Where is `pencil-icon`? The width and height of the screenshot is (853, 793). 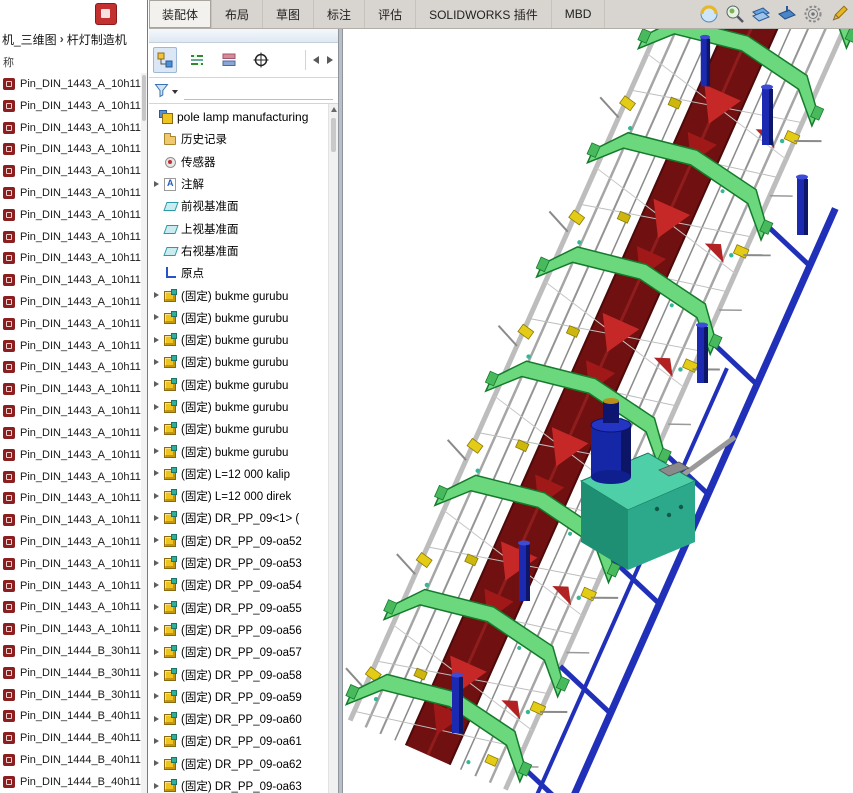
pencil-icon is located at coordinates (839, 14).